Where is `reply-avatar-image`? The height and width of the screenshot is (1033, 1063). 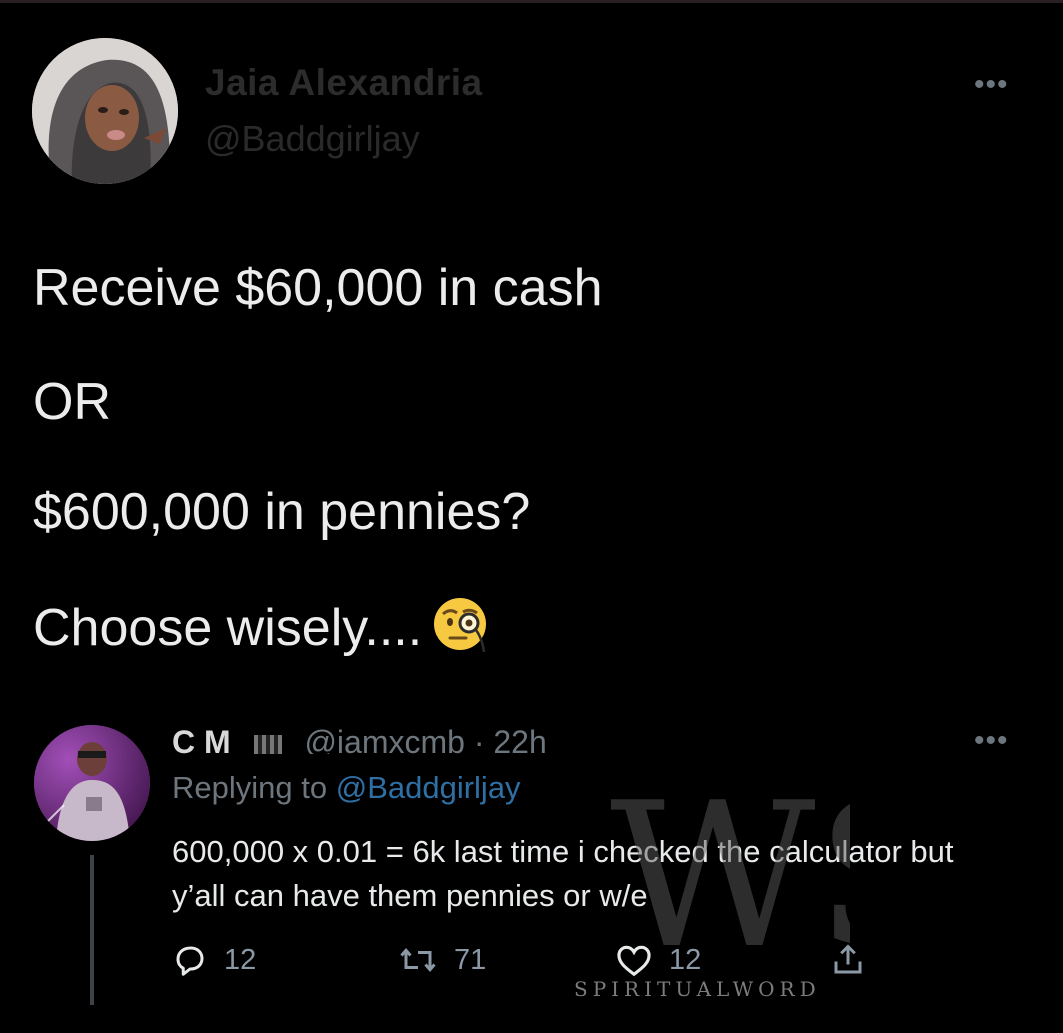 reply-avatar-image is located at coordinates (92, 783).